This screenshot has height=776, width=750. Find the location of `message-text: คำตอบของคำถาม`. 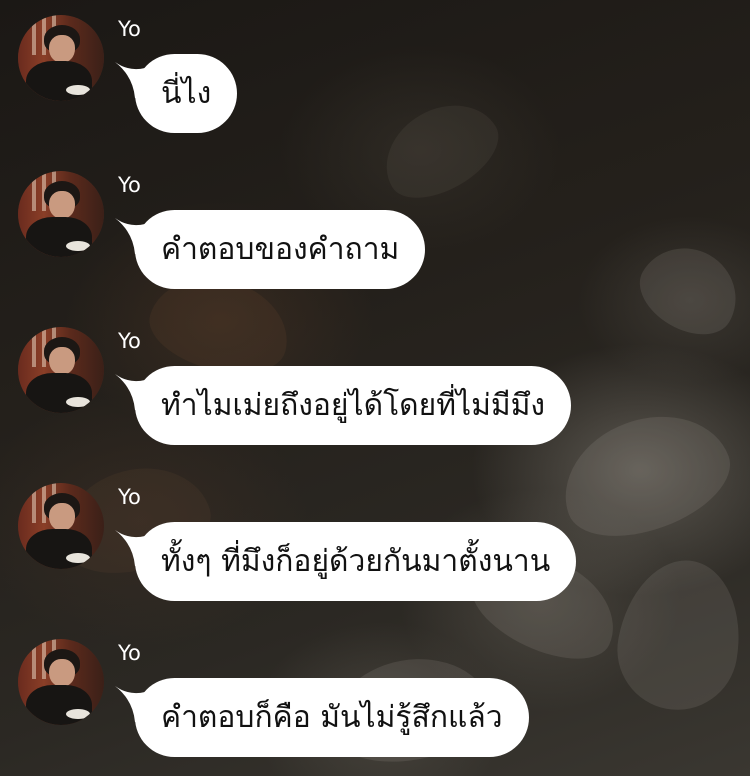

message-text: คำตอบของคำถาม is located at coordinates (280, 249).